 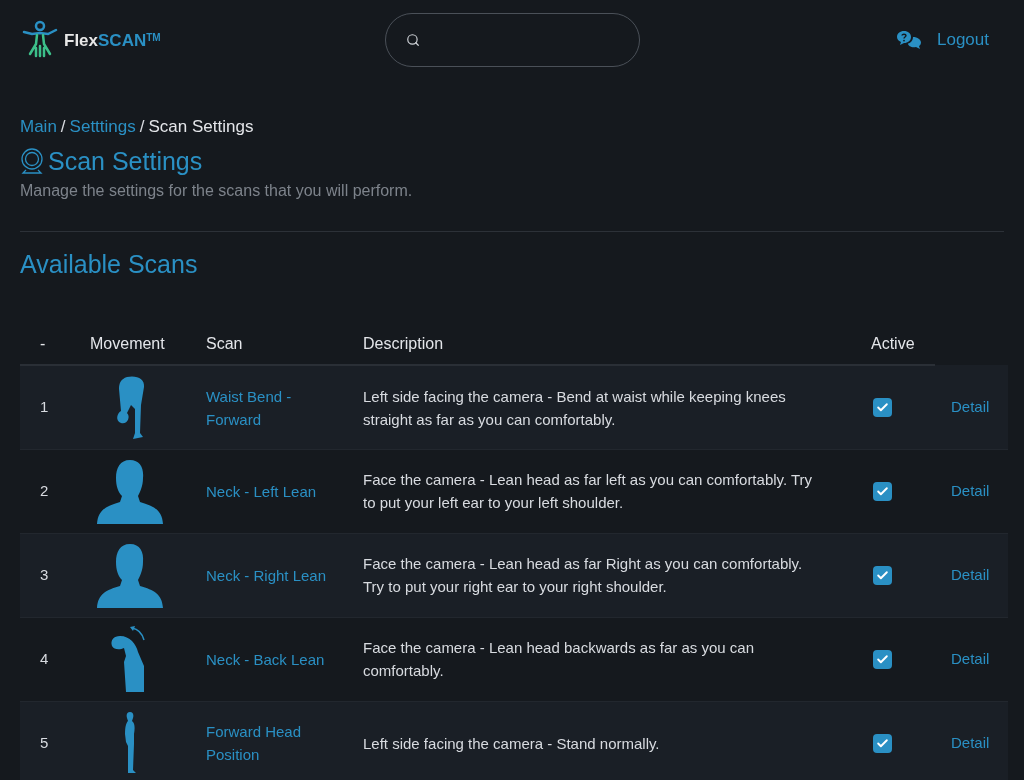 What do you see at coordinates (125, 161) in the screenshot?
I see `page-title: Scan Settings` at bounding box center [125, 161].